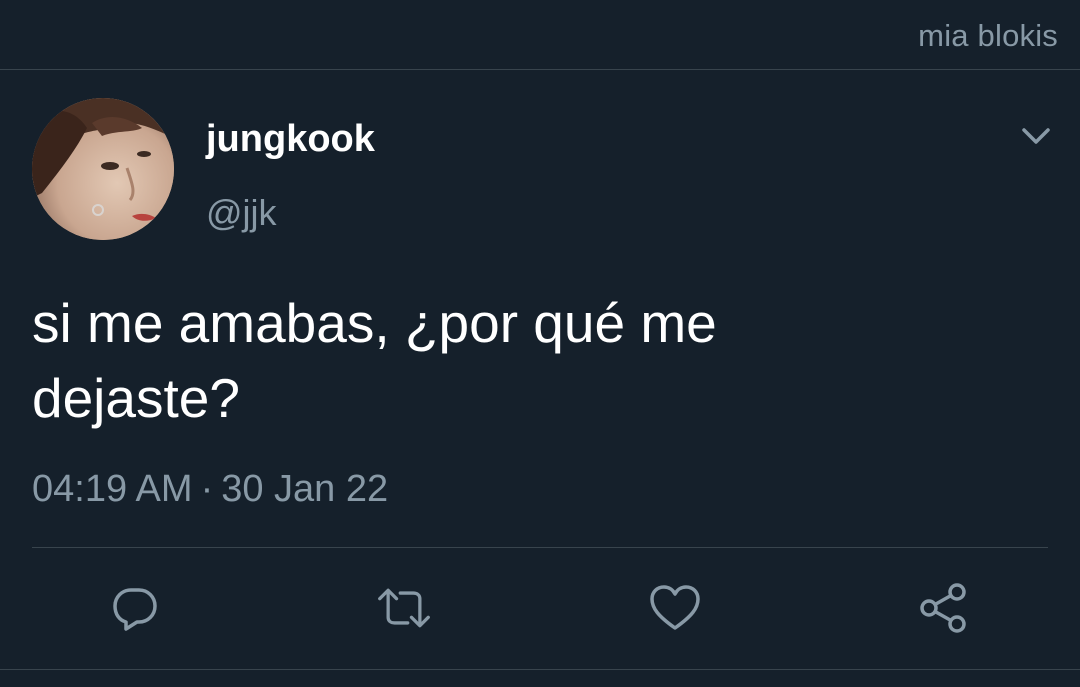  What do you see at coordinates (112, 489) in the screenshot?
I see `tweet-time: 04:19 AM` at bounding box center [112, 489].